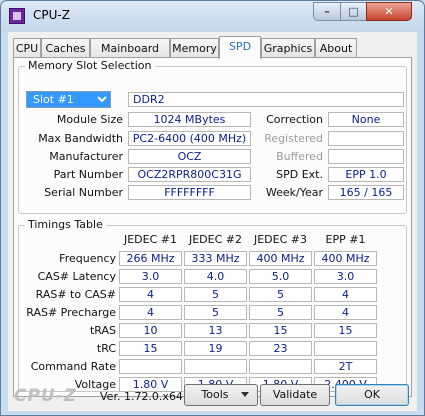 The image size is (425, 416). I want to click on spd-ext-label: SPD Ext., so click(299, 174).